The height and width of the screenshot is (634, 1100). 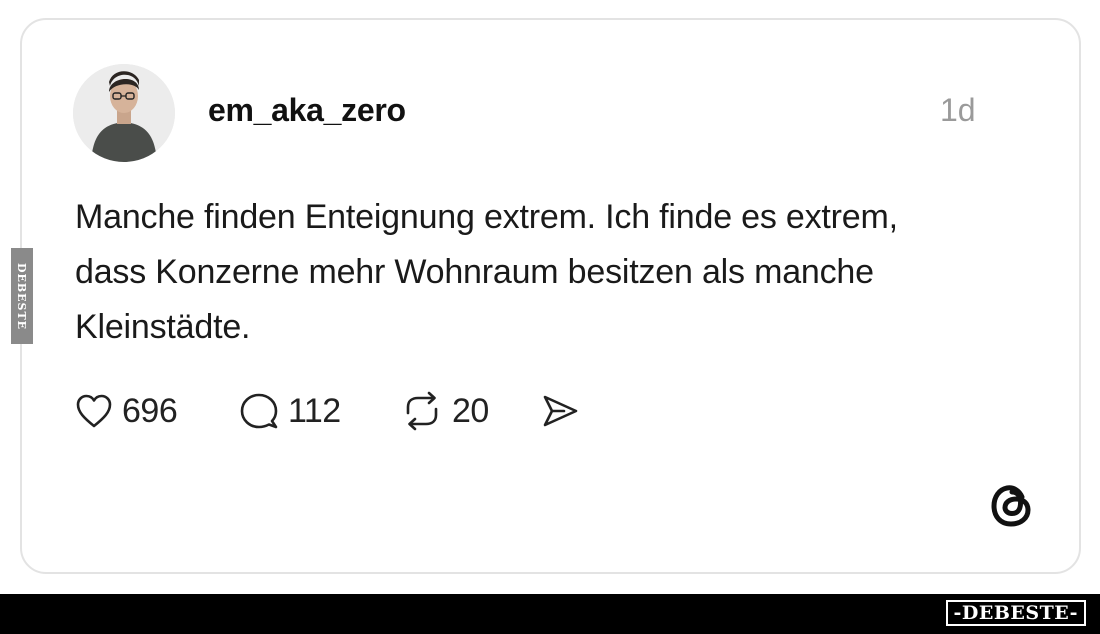 I want to click on repost-icon, so click(x=422, y=411).